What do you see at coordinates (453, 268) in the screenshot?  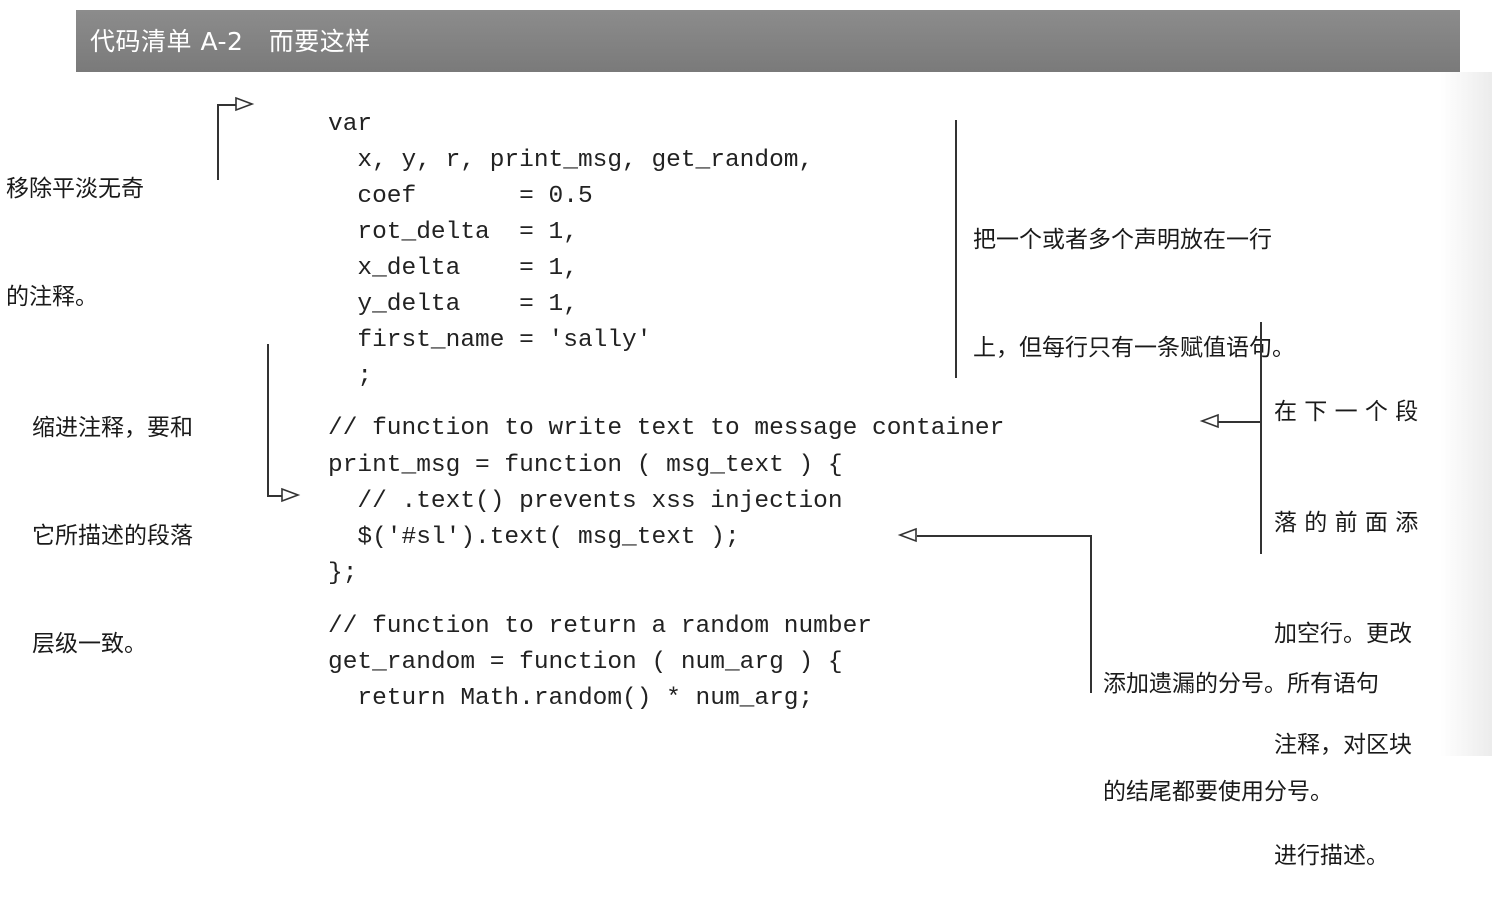 I see `code-line: x_delta = 1,` at bounding box center [453, 268].